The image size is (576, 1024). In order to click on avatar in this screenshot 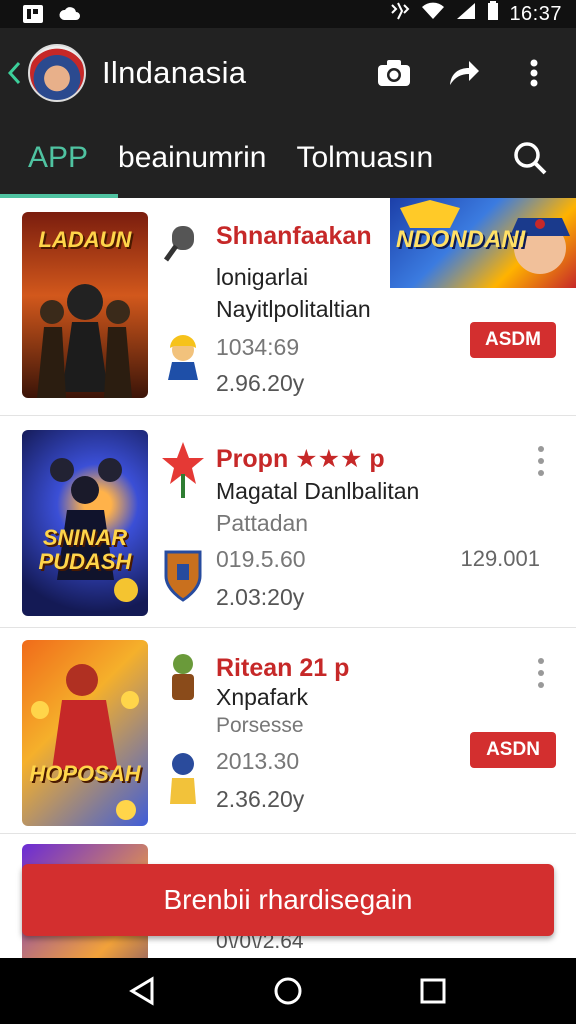, I will do `click(57, 73)`.